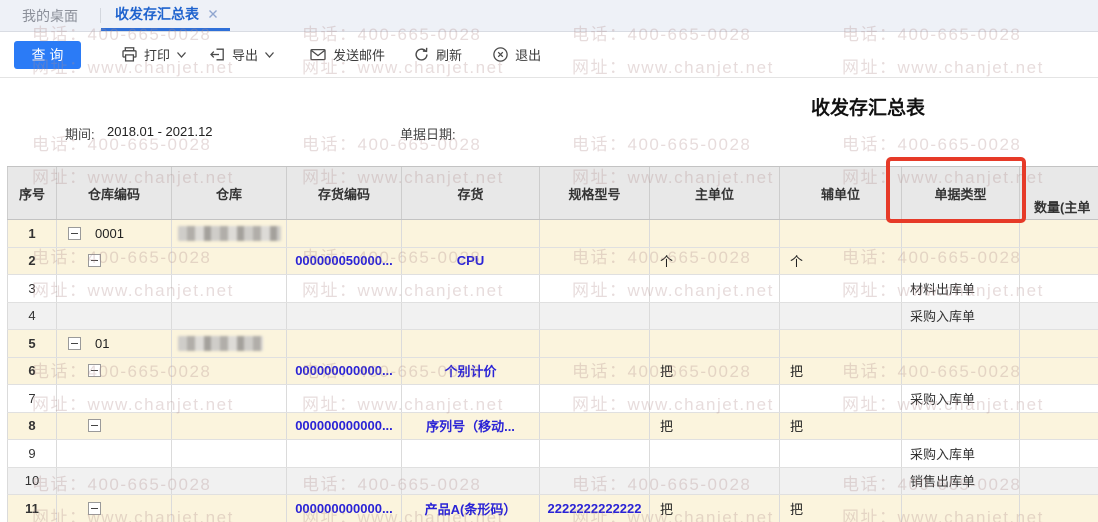  I want to click on printer-icon, so click(129, 54).